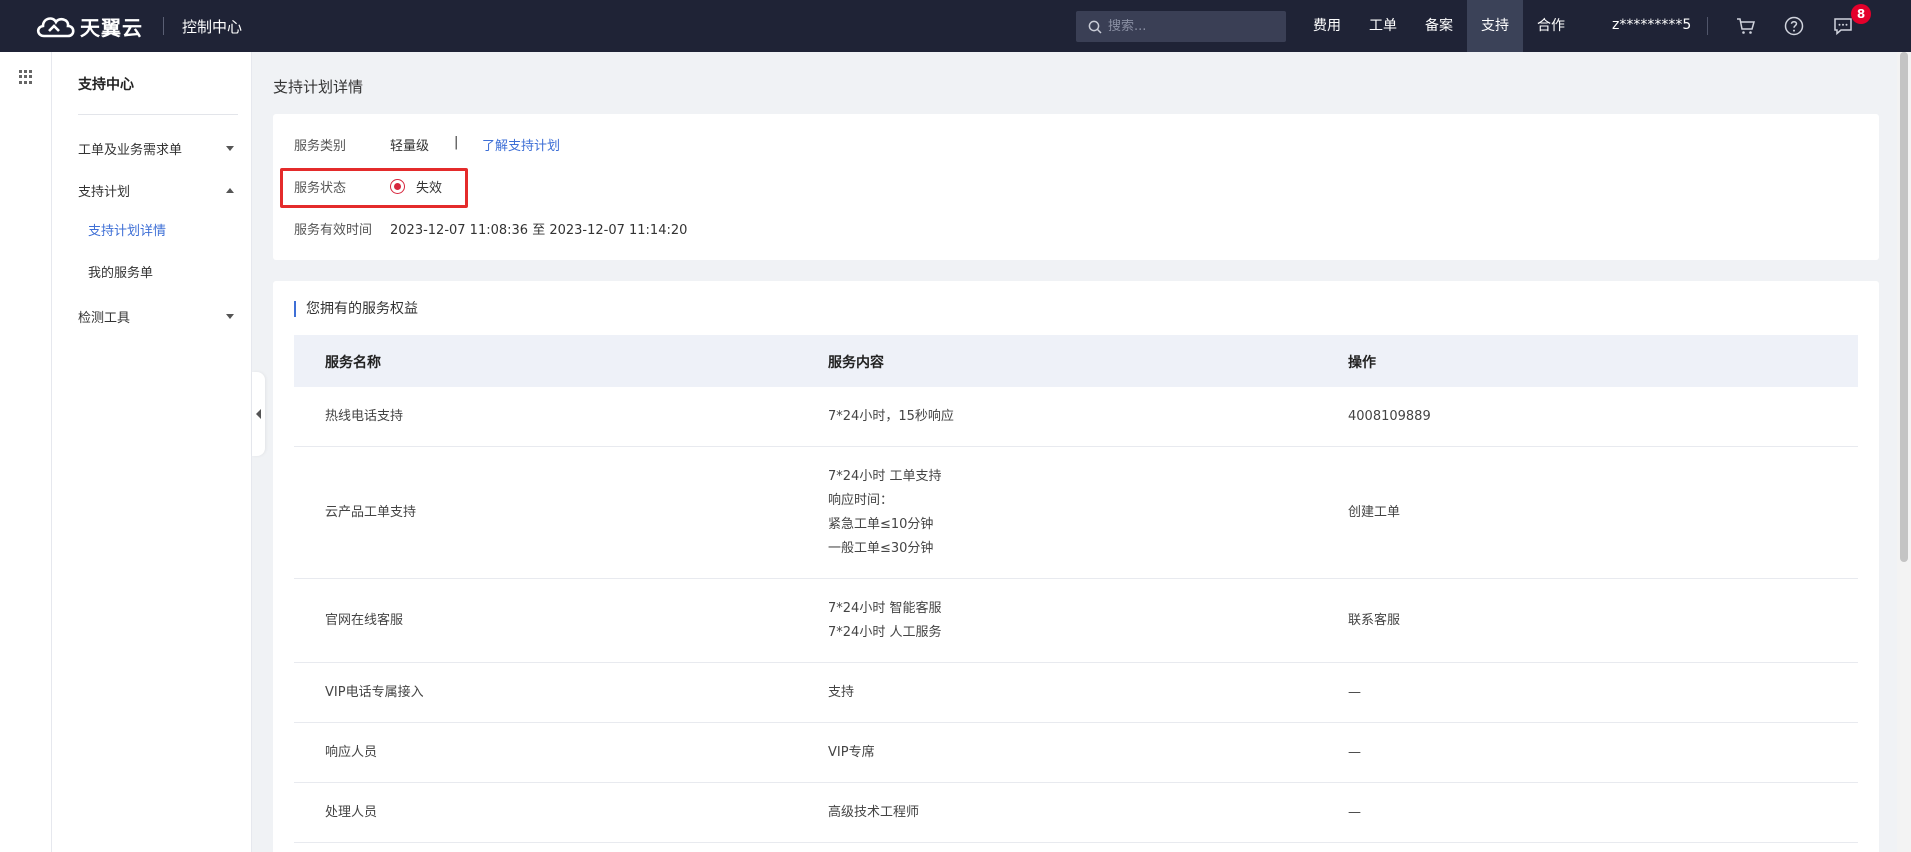 The width and height of the screenshot is (1911, 852). Describe the element at coordinates (333, 230) in the screenshot. I see `service-time-label: 服务有效时间` at that location.